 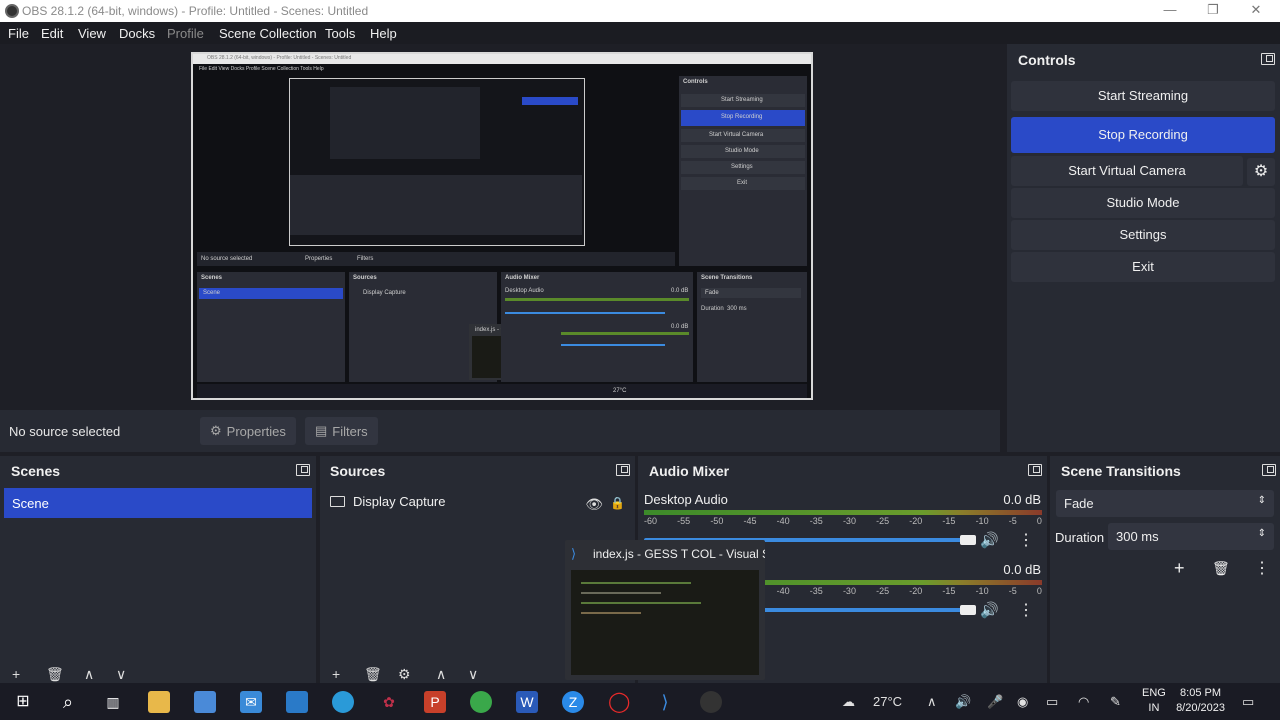 What do you see at coordinates (1165, 503) in the screenshot?
I see `transition-select: Fade ⇕` at bounding box center [1165, 503].